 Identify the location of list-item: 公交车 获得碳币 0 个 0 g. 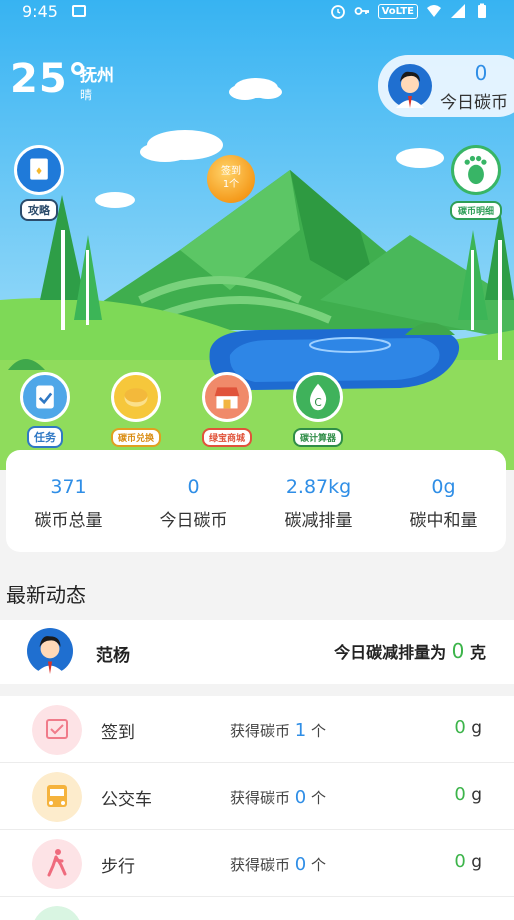
(257, 796).